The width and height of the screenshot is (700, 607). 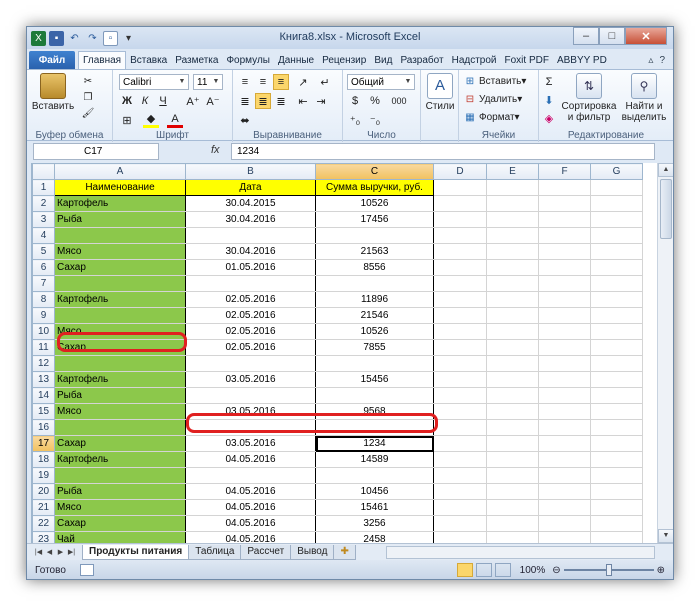 I want to click on zoom-in-icon: ⊕, so click(x=661, y=570).